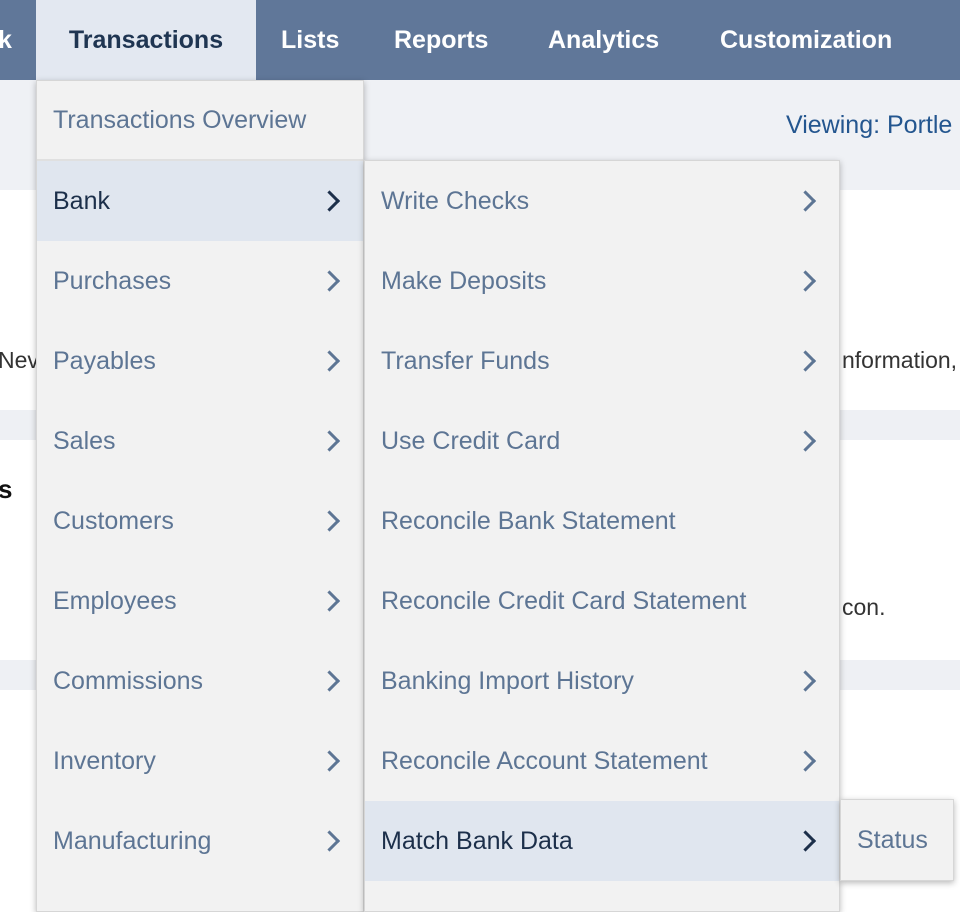 The height and width of the screenshot is (912, 960). I want to click on nav-item-analytics: Analytics, so click(603, 40).